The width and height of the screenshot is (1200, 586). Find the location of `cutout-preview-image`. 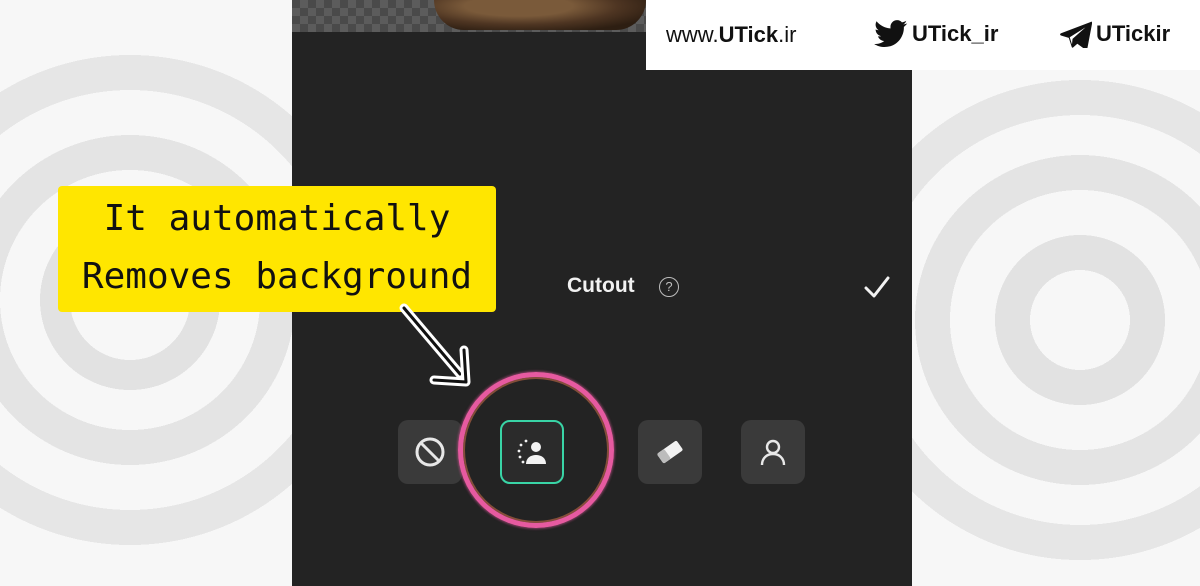

cutout-preview-image is located at coordinates (540, 15).